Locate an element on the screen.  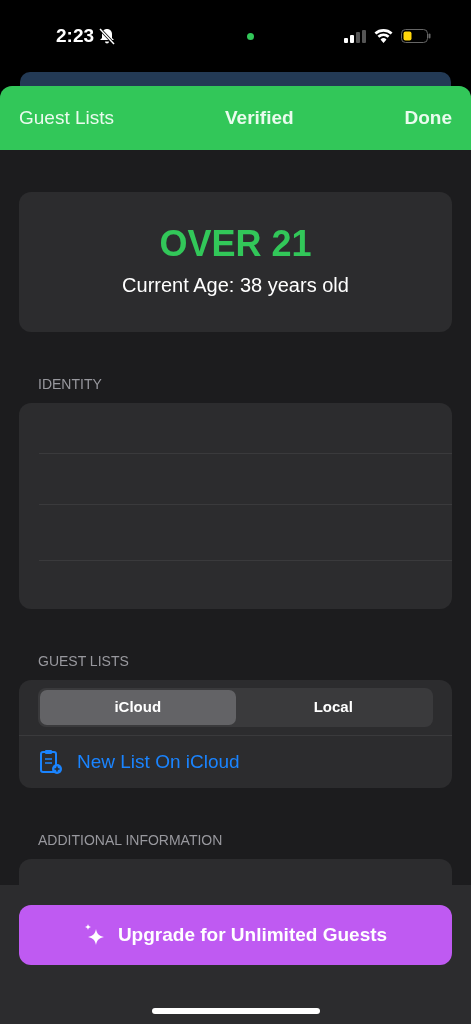
camera-indicator-icon is located at coordinates (250, 36).